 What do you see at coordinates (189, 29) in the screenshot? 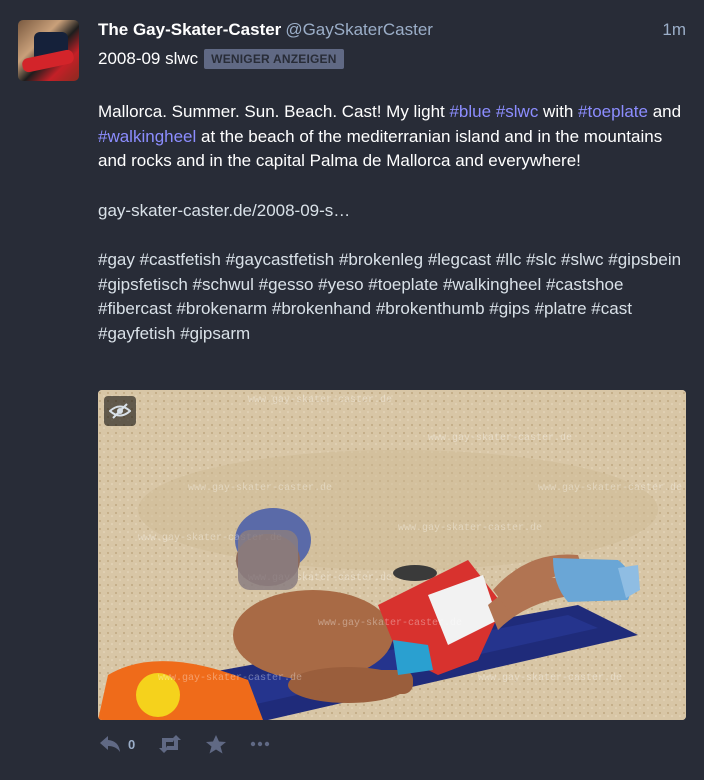
I see `display-name: The Gay-Skater-Caster` at bounding box center [189, 29].